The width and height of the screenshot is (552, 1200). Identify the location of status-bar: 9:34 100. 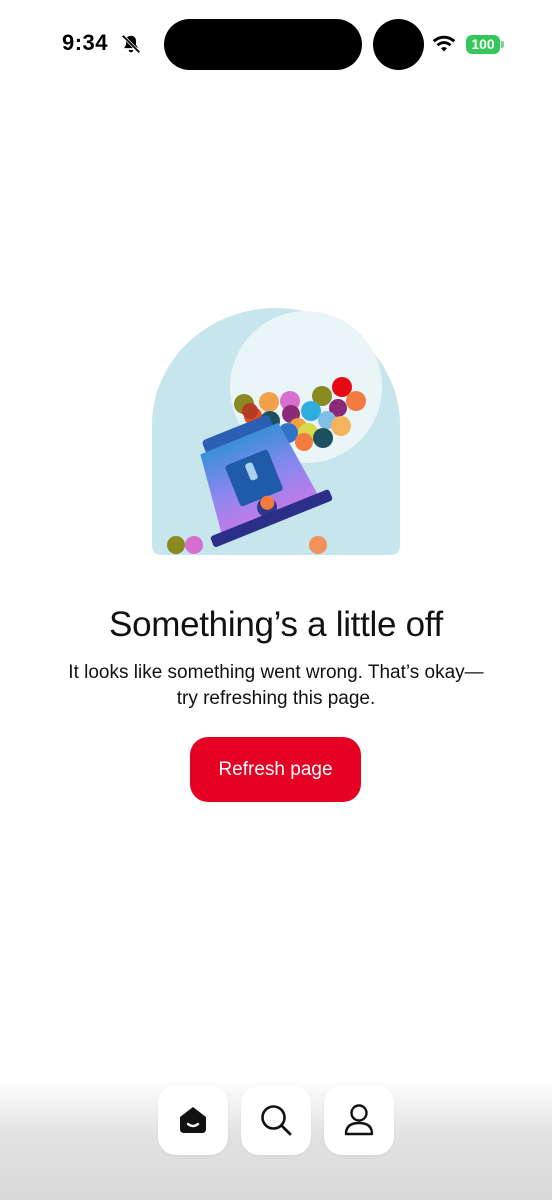
(276, 45).